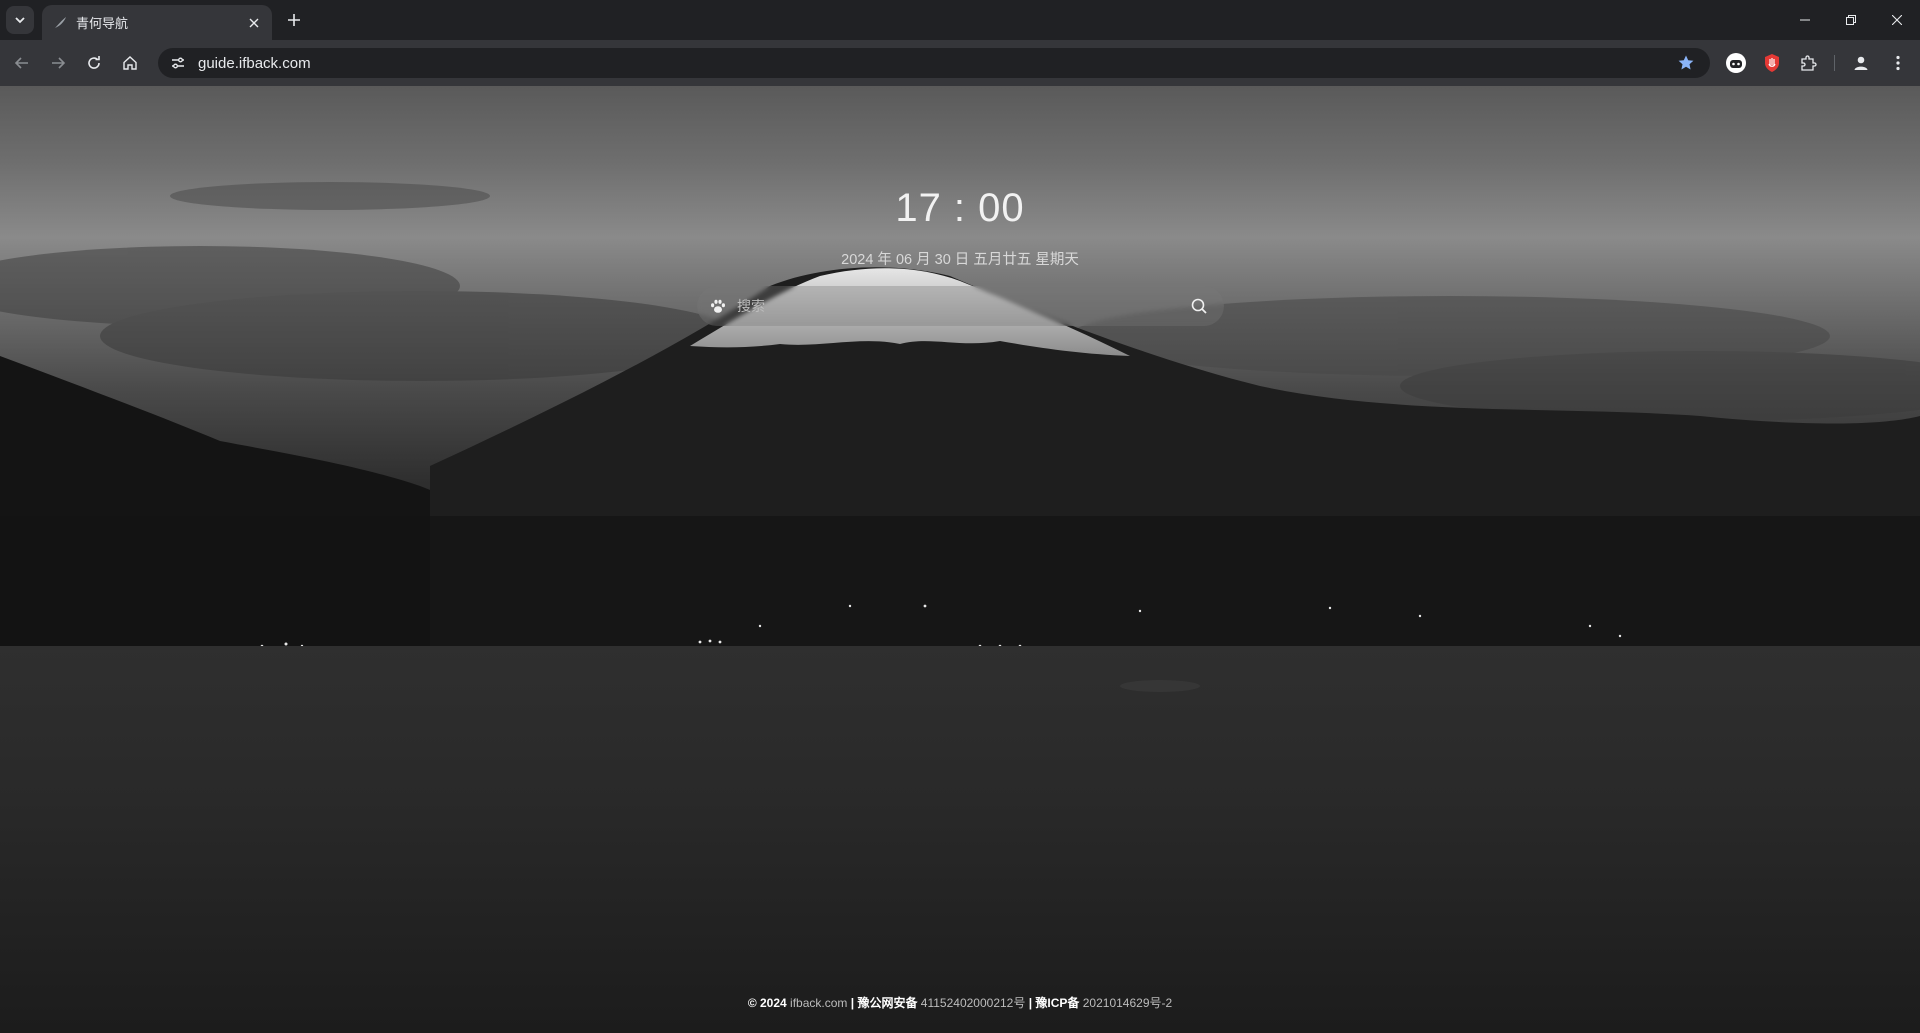 The image size is (1920, 1033). I want to click on more-vert-icon, so click(1898, 63).